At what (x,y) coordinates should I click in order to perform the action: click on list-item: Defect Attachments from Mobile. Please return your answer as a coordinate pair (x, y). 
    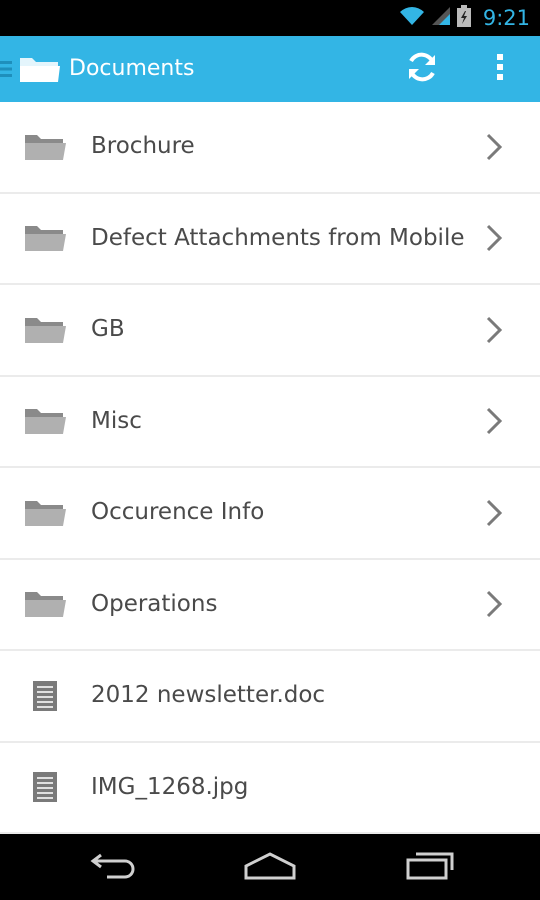
    Looking at the image, I should click on (270, 239).